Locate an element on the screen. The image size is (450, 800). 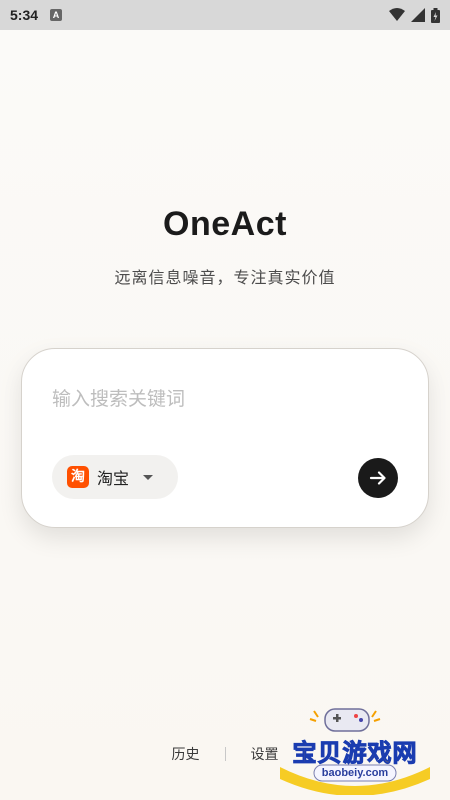
battery-icon is located at coordinates (435, 15).